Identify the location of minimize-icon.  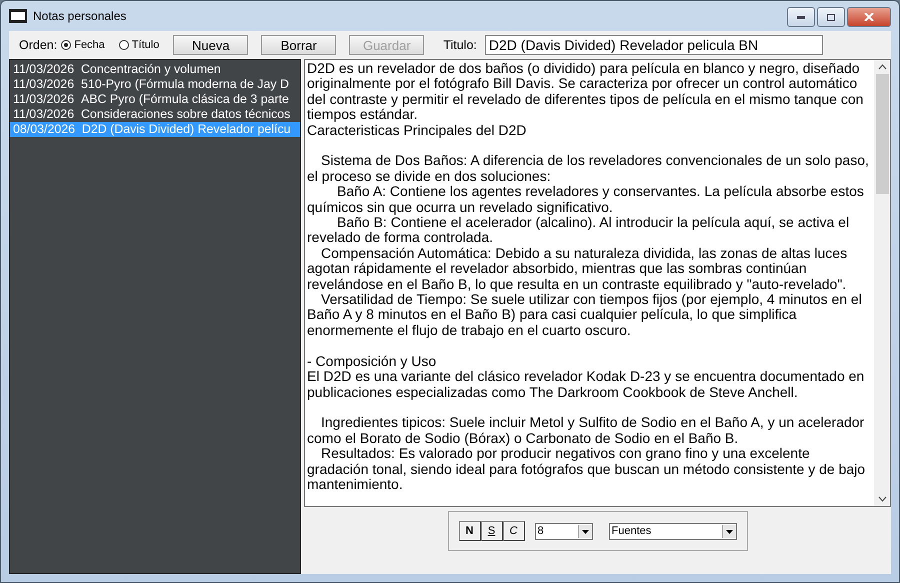
(801, 17).